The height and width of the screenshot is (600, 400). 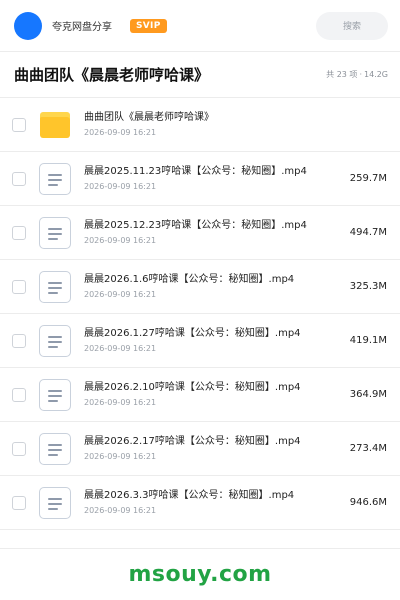 What do you see at coordinates (200, 280) in the screenshot?
I see `file-name: 晨晨2026.1.6哼哈课【公众号：秘知圈】.mp4` at bounding box center [200, 280].